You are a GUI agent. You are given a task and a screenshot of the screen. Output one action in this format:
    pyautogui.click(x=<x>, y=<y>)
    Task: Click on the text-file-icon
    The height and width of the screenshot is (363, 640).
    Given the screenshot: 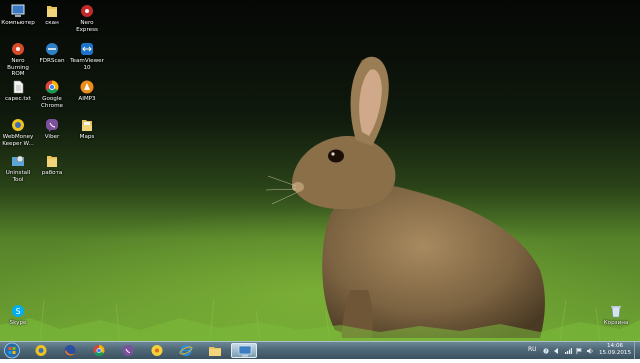 What is the action you would take?
    pyautogui.click(x=18, y=87)
    